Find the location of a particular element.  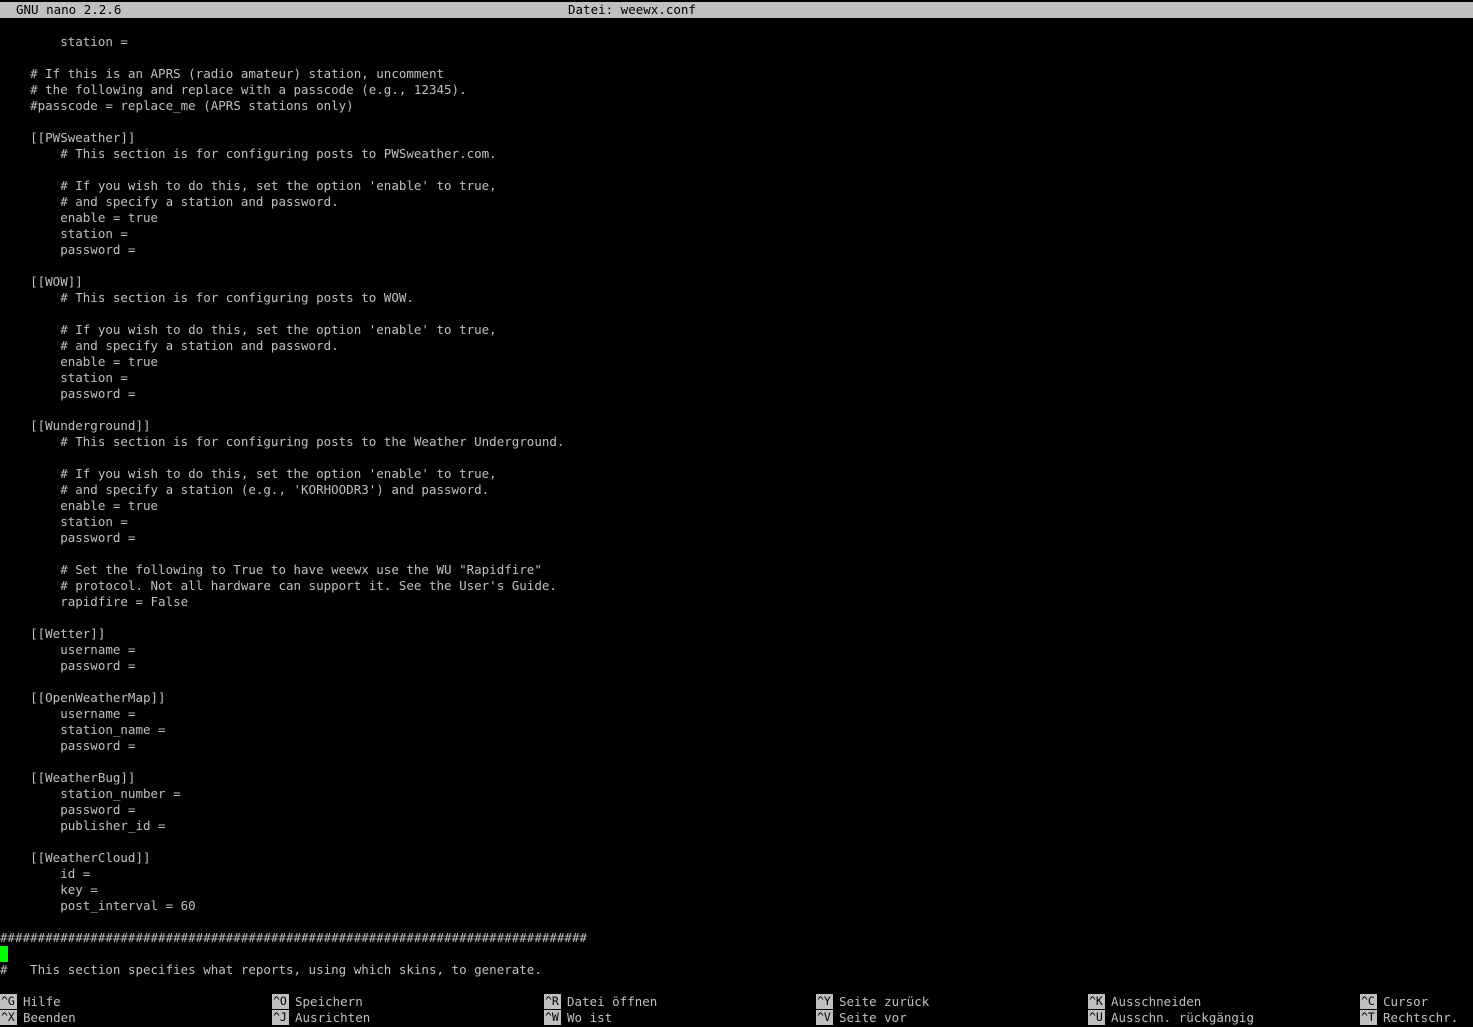

shortcut-seite-vor: ^V Seite vor is located at coordinates (861, 1018).